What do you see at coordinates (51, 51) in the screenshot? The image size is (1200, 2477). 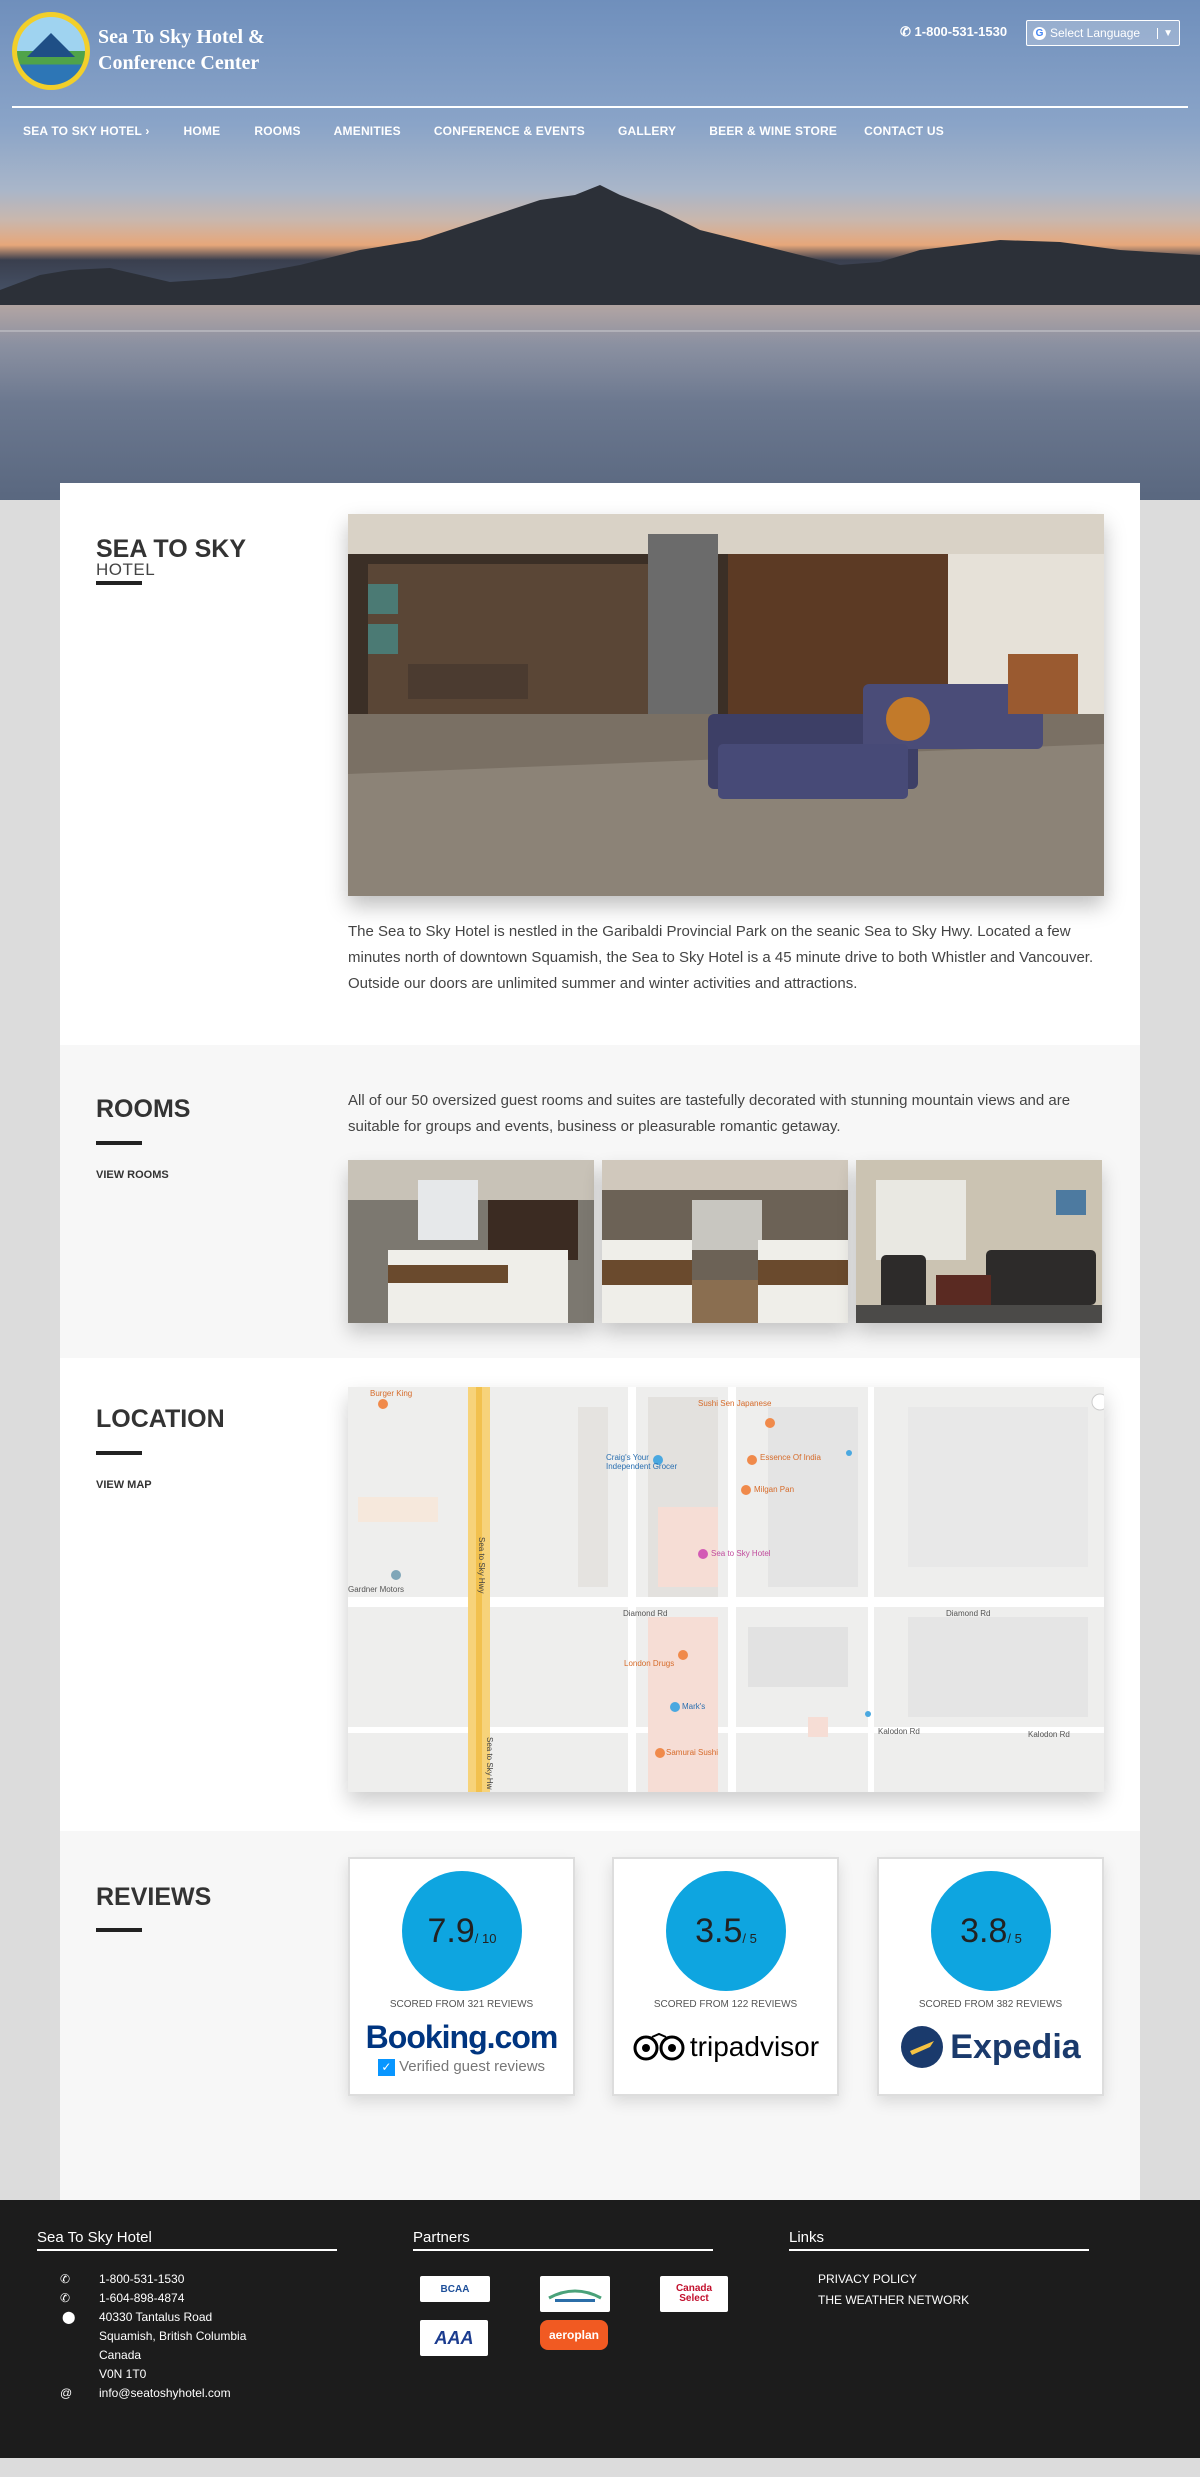 I see `hotel-logo` at bounding box center [51, 51].